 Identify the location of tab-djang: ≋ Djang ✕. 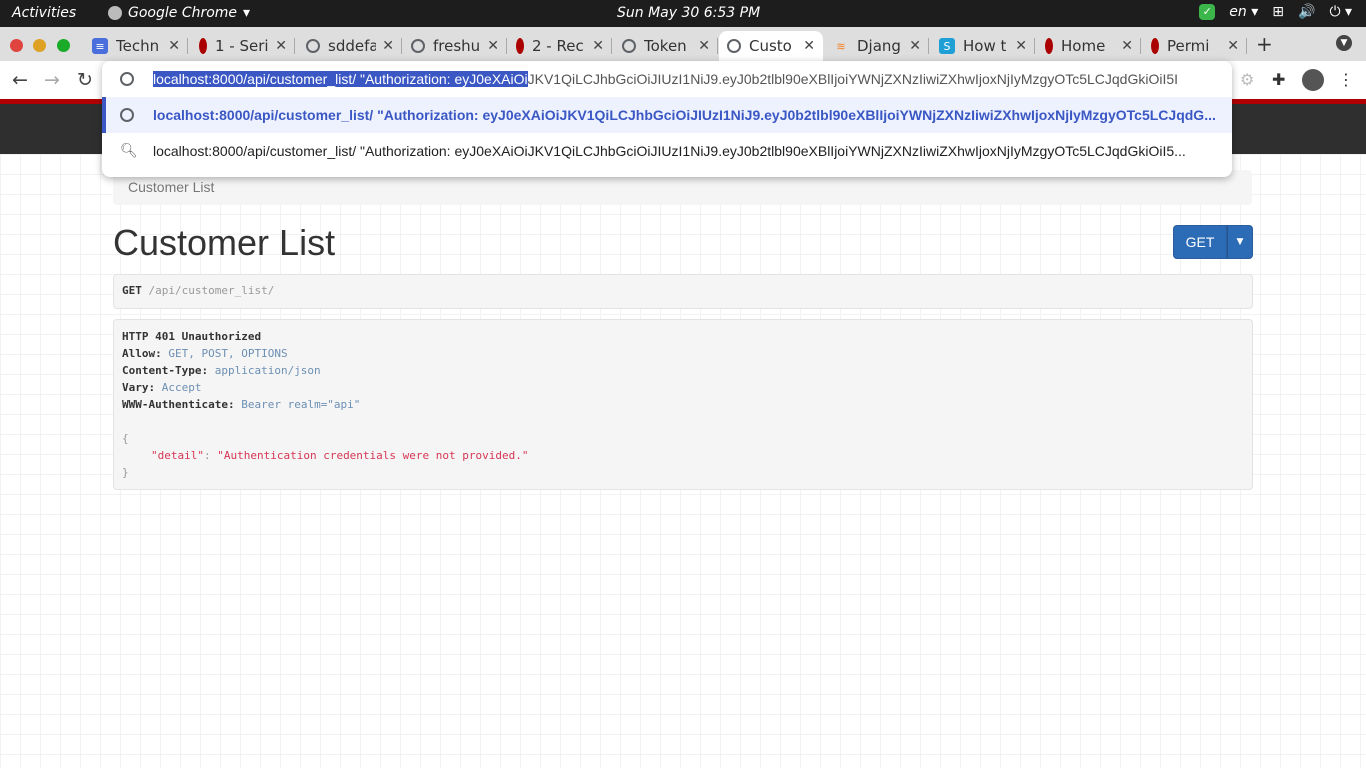
(877, 46).